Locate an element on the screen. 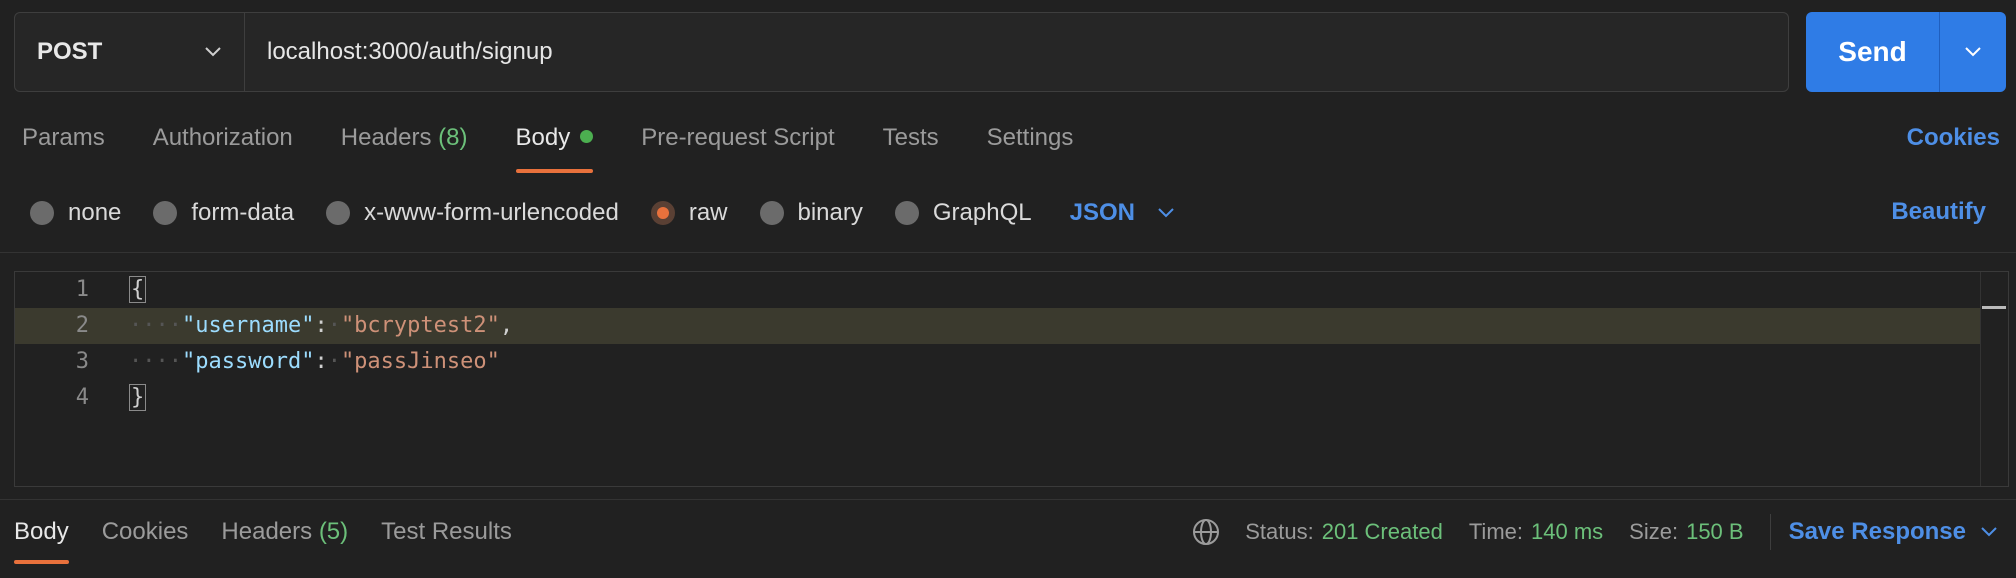  tab-params: Params is located at coordinates (63, 148).